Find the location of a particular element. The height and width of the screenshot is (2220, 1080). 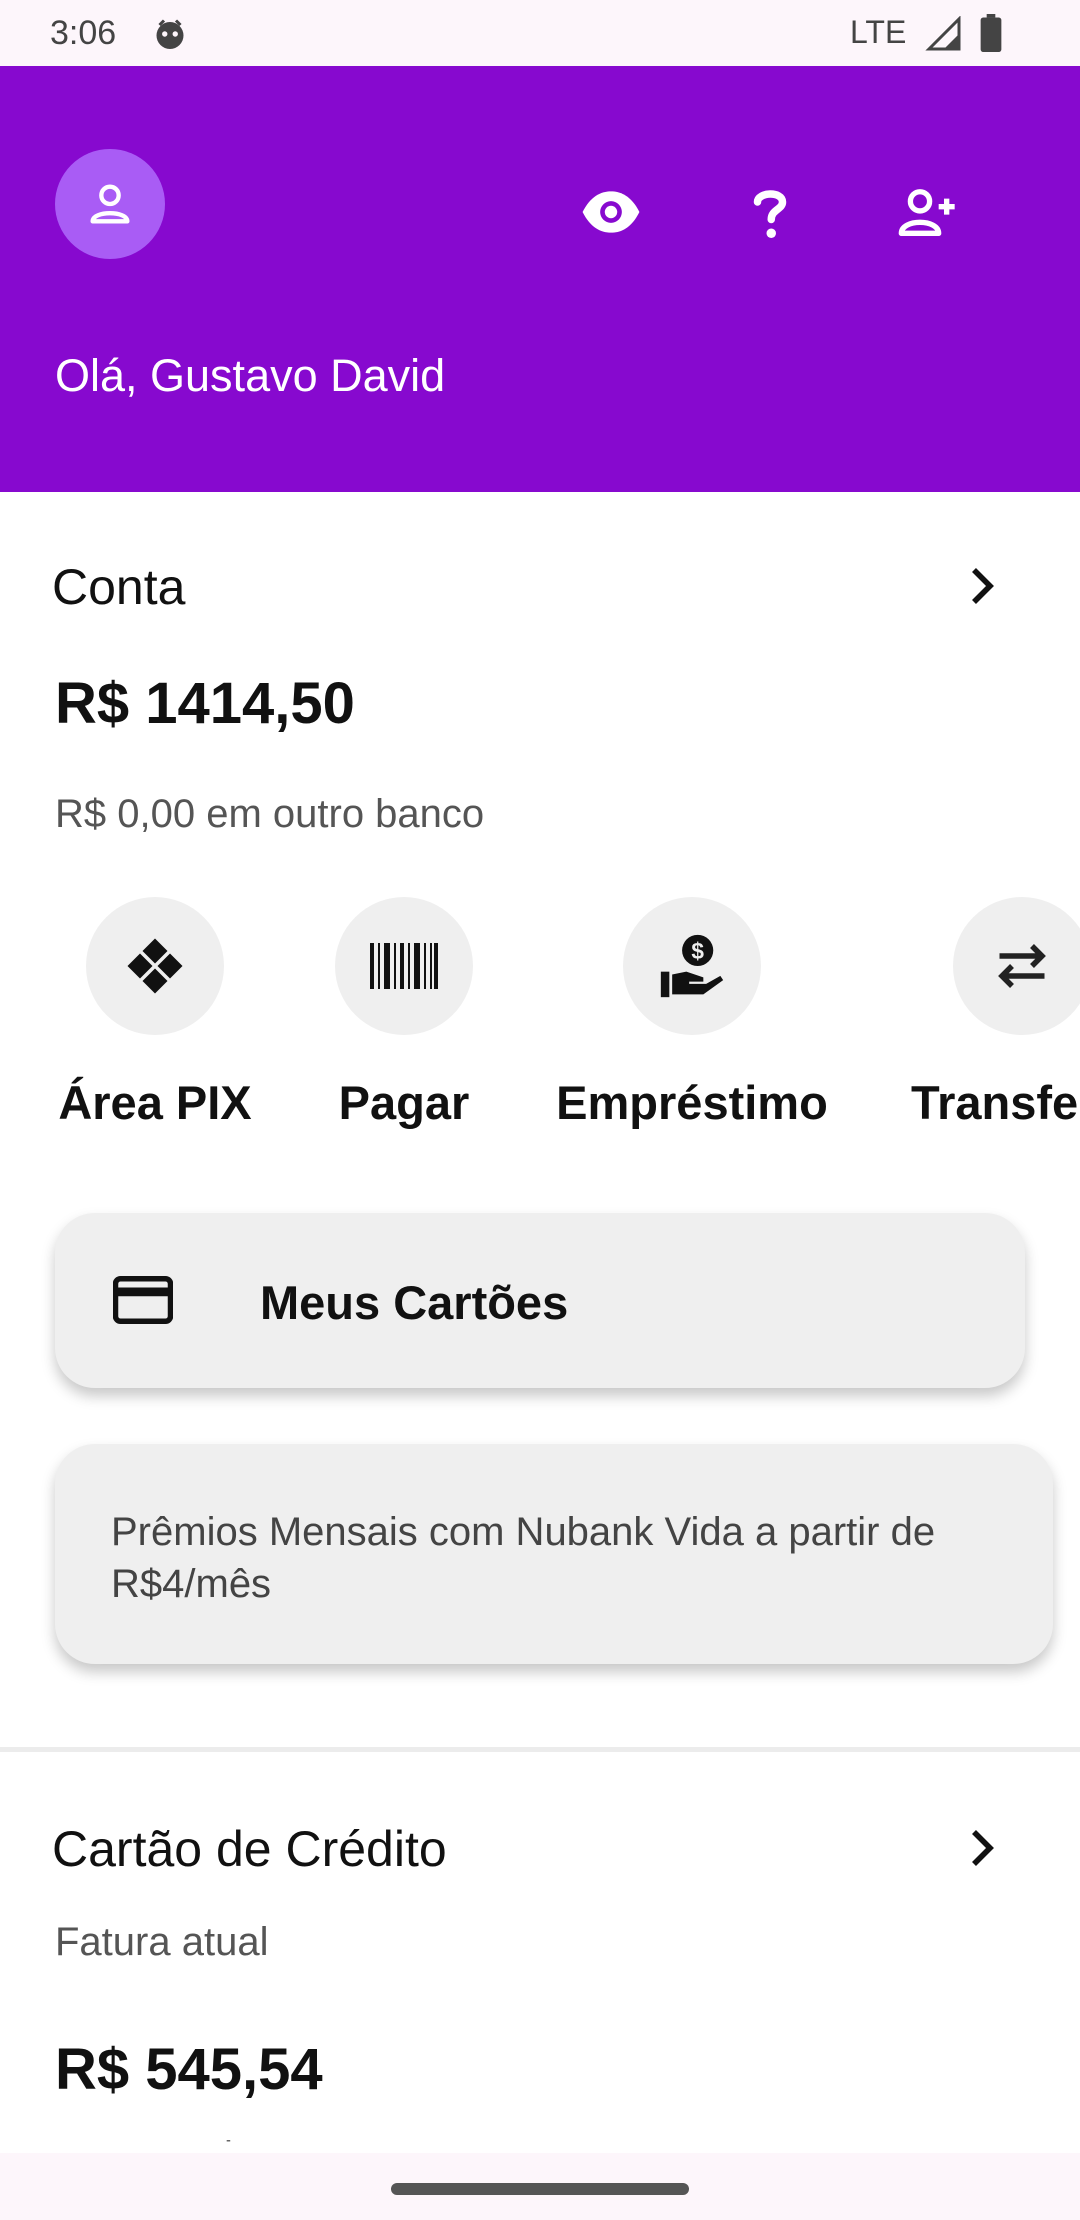

pay-circle is located at coordinates (404, 966).